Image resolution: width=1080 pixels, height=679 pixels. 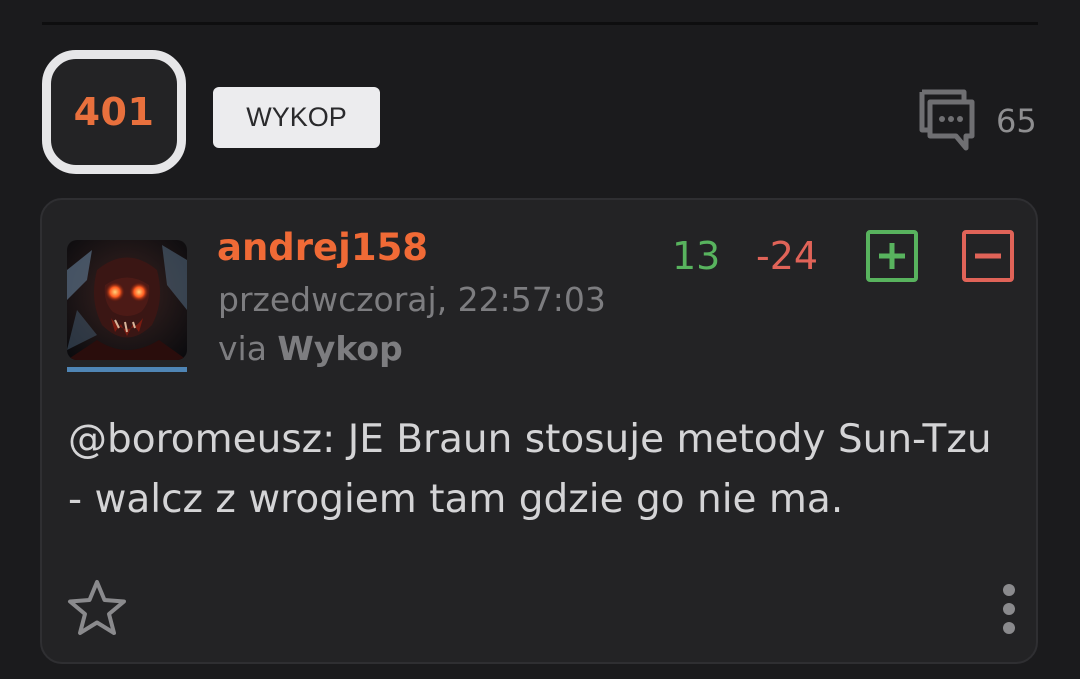 I want to click on upvote-button, so click(x=892, y=256).